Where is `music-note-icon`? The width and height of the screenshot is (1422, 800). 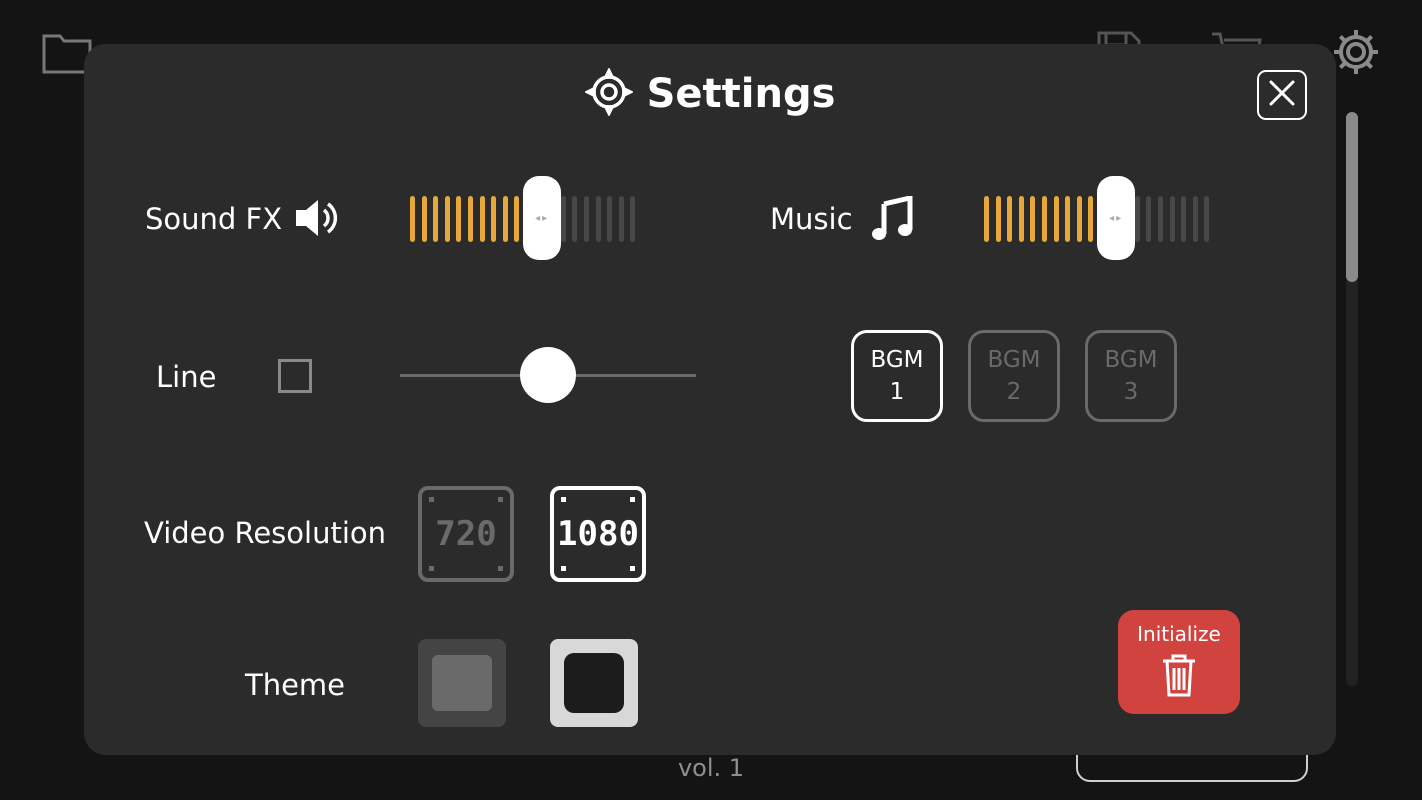
music-note-icon is located at coordinates (892, 220).